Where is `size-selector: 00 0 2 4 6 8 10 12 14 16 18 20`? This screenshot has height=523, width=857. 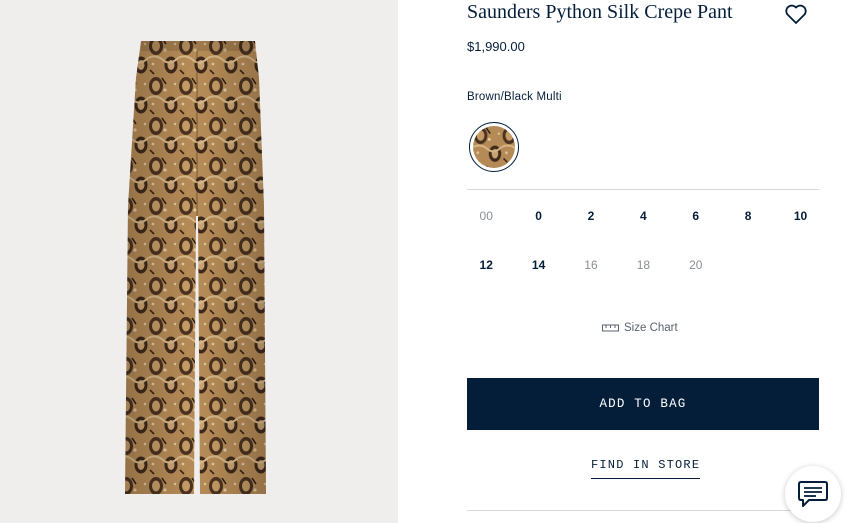
size-selector: 00 0 2 4 6 8 10 12 14 16 18 20 is located at coordinates (643, 241).